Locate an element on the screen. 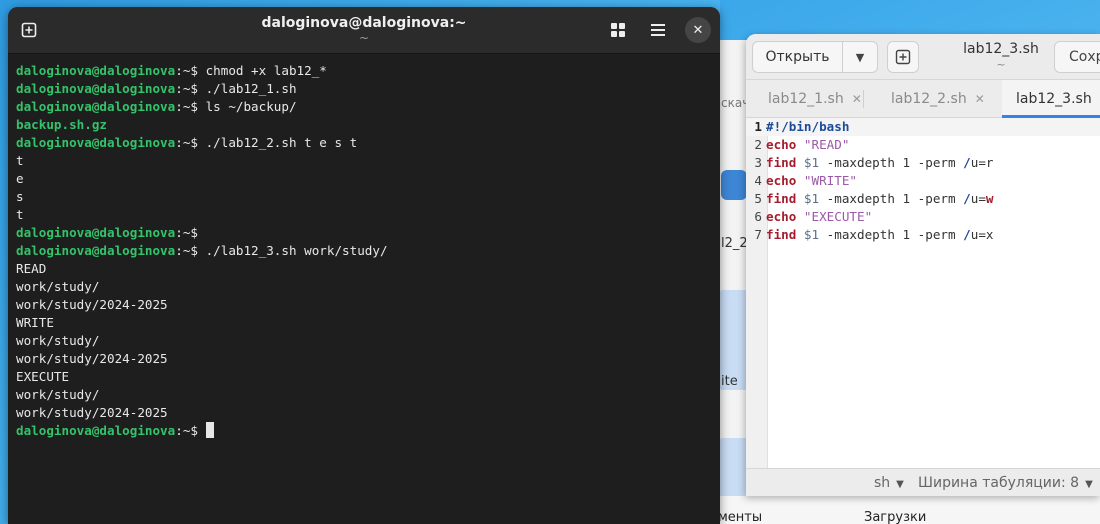 This screenshot has height=524, width=1100. menu-button is located at coordinates (658, 30).